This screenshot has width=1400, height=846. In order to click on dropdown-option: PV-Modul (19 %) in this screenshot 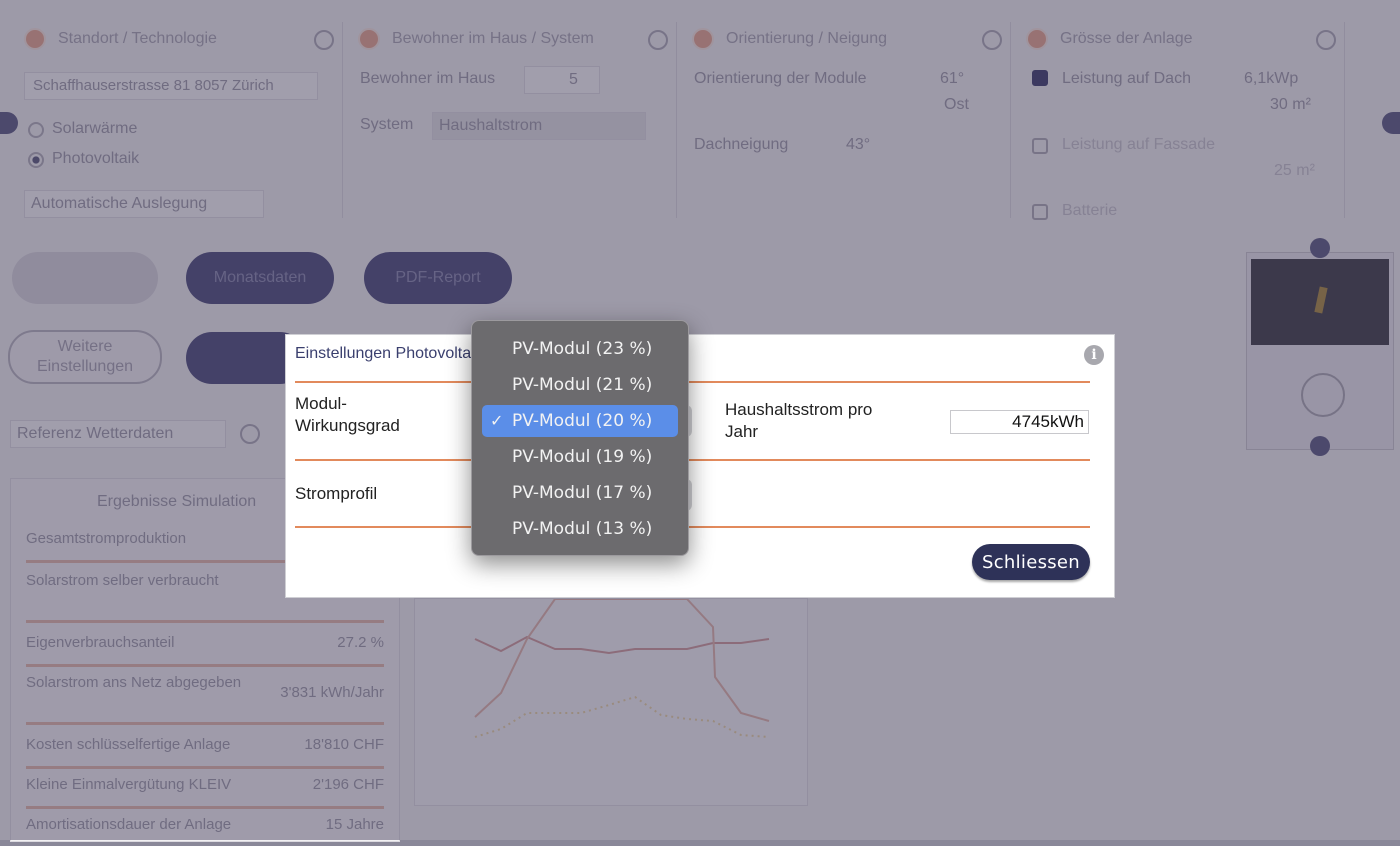, I will do `click(580, 457)`.